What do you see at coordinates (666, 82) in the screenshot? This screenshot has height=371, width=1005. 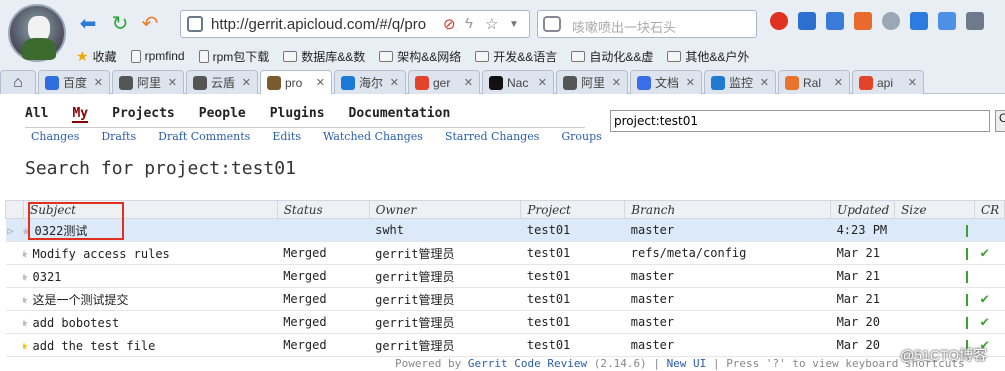 I see `browser-tab: 文档 ✕` at bounding box center [666, 82].